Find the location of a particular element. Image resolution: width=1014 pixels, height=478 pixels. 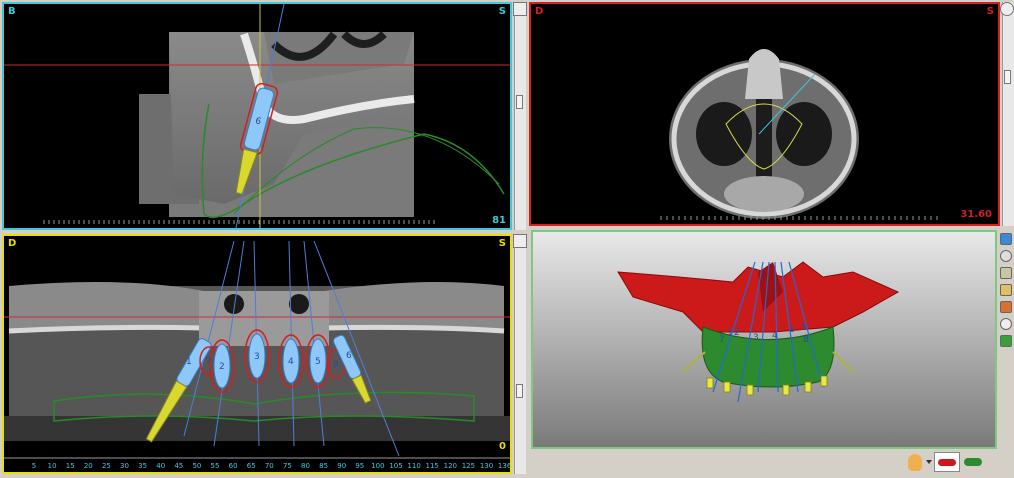

ruler-label: 100 is located at coordinates (377, 466).